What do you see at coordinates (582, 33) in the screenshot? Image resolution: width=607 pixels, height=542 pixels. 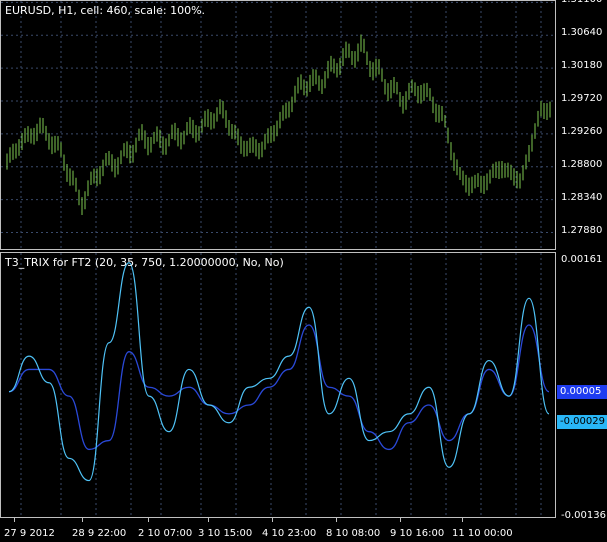 I see `price-y-tick: 1.30640` at bounding box center [582, 33].